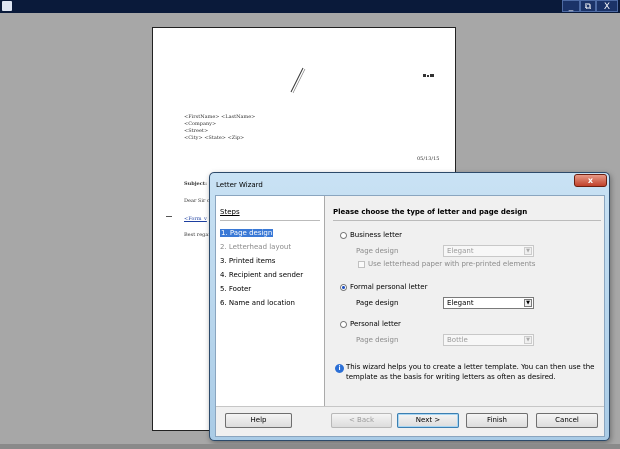  I want to click on window-title-bar: _ ⧉ X, so click(310, 6).